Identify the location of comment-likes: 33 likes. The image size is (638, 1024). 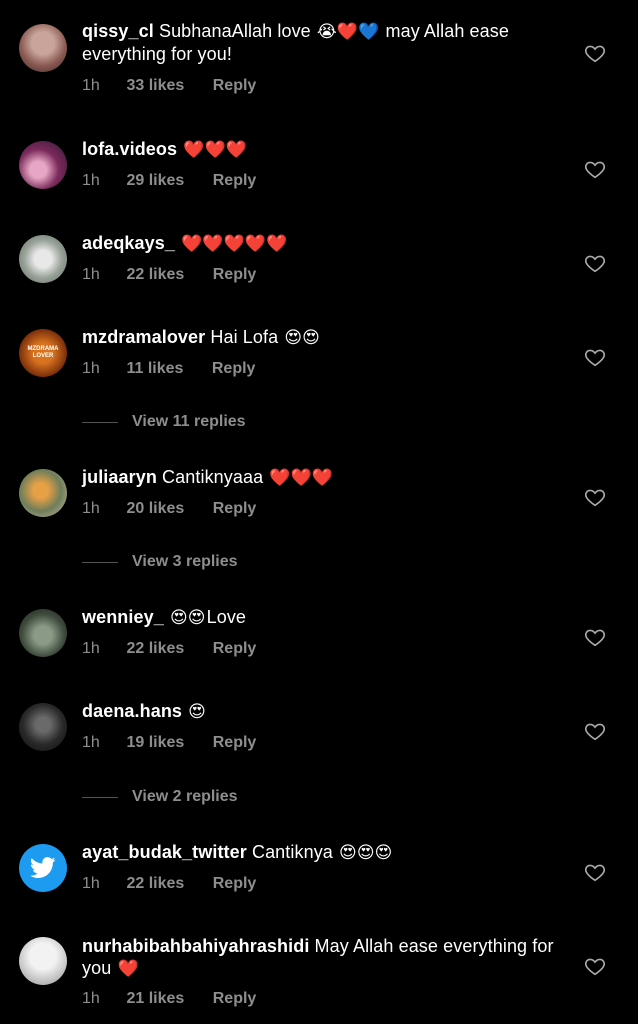
(155, 86).